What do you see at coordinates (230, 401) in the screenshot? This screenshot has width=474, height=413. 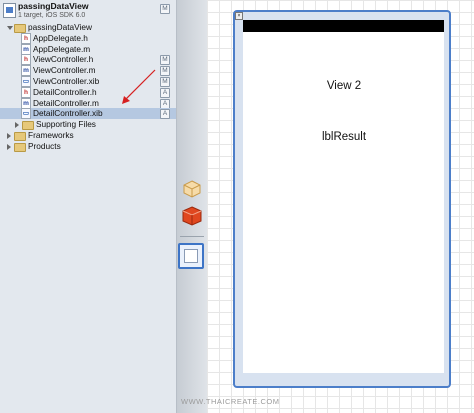 I see `watermark: WWW.THAICREATE.COM` at bounding box center [230, 401].